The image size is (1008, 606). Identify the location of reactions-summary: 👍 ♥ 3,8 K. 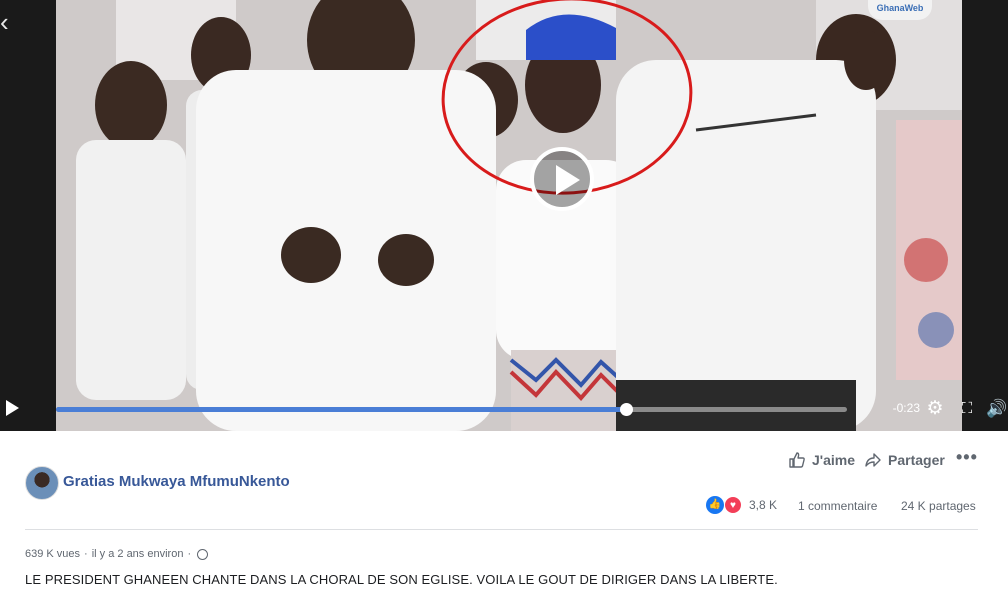
(741, 505).